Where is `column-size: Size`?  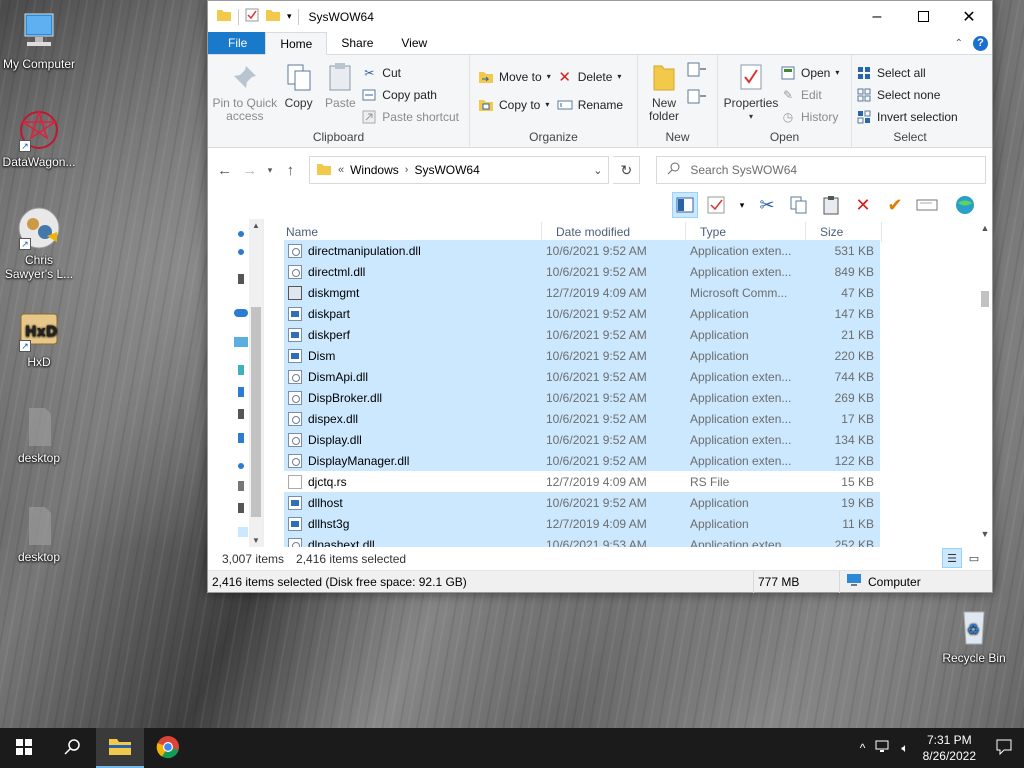
column-size: Size is located at coordinates (844, 232).